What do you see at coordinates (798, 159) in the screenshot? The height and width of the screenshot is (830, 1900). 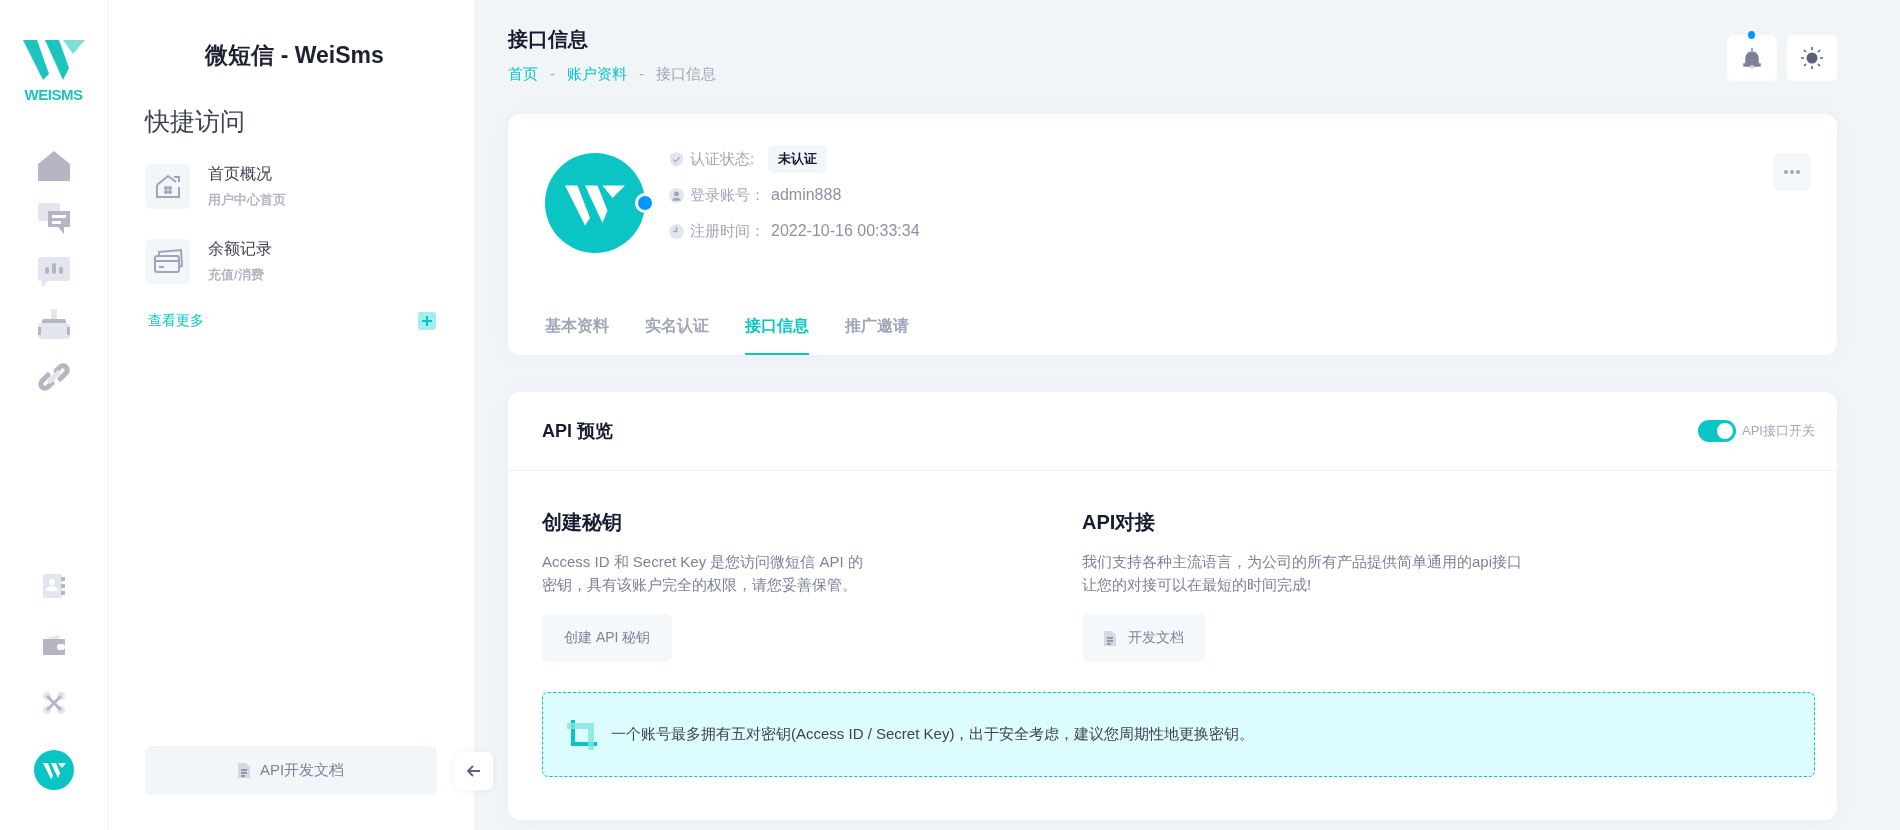 I see `status-badge: 未认证` at bounding box center [798, 159].